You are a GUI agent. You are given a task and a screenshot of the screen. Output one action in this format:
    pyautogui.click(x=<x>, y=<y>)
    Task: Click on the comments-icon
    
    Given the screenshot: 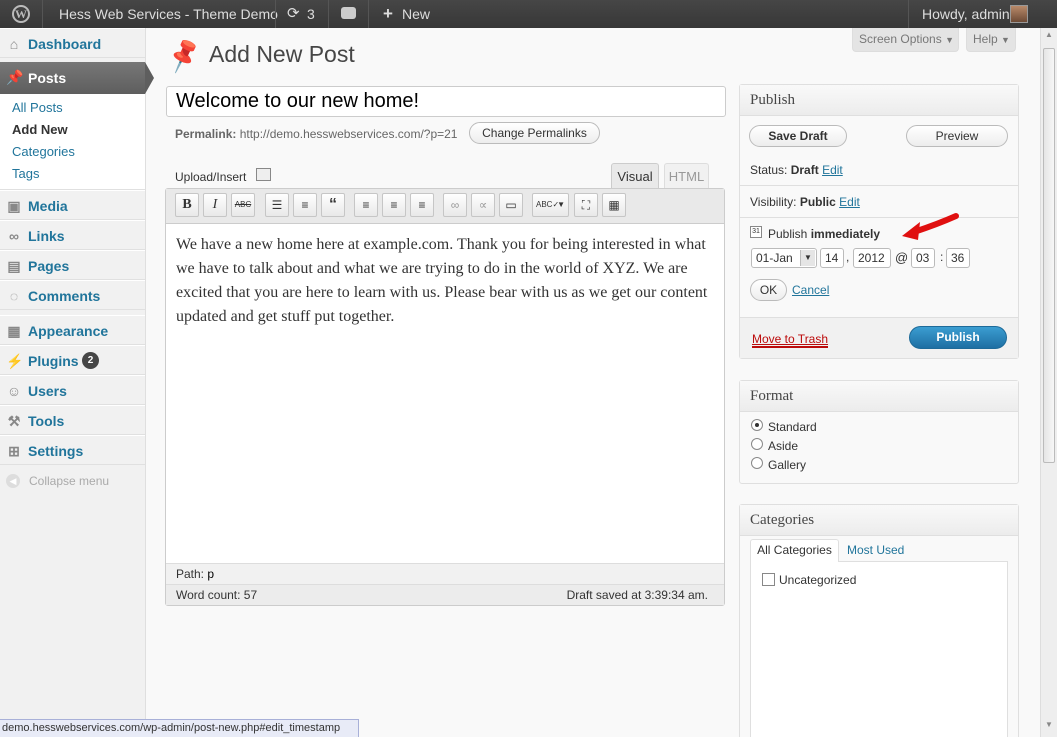 What is the action you would take?
    pyautogui.click(x=348, y=13)
    